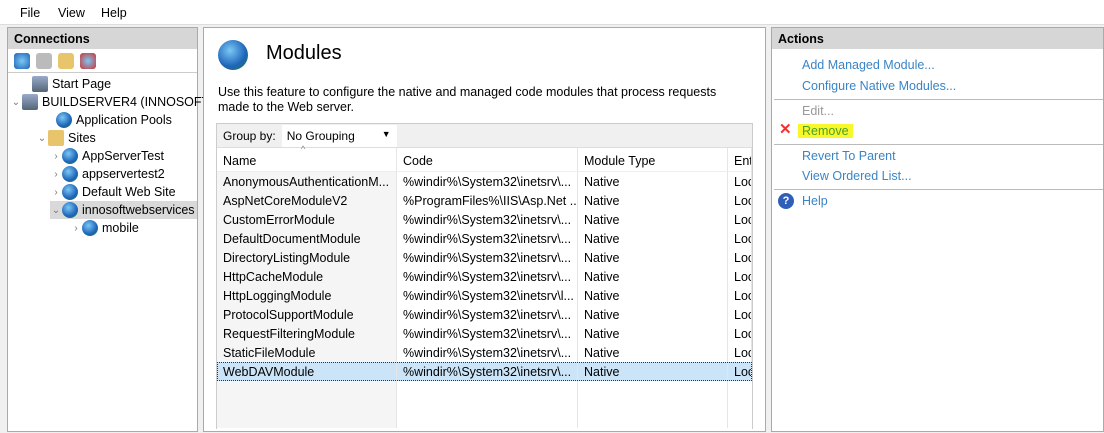 Image resolution: width=1104 pixels, height=433 pixels. What do you see at coordinates (102, 38) in the screenshot?
I see `connections-title: Connections` at bounding box center [102, 38].